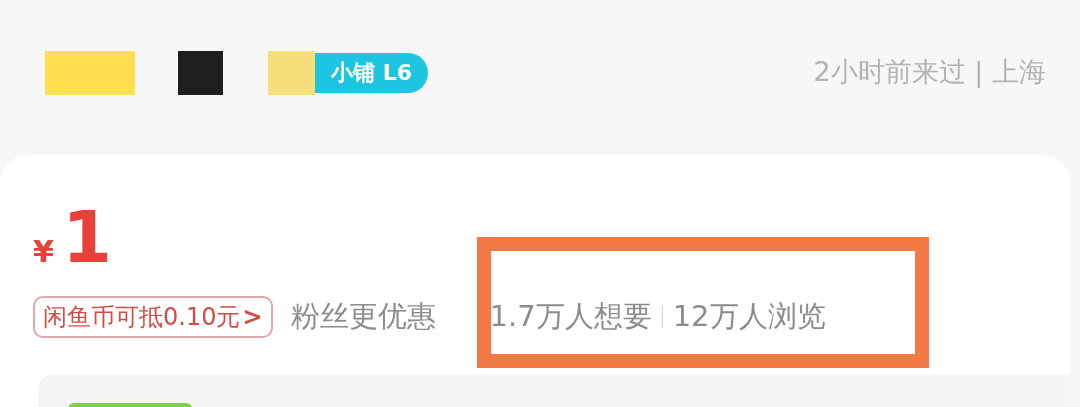 The height and width of the screenshot is (407, 1080). Describe the element at coordinates (371, 72) in the screenshot. I see `seller-level-badge: 小铺 L6` at that location.